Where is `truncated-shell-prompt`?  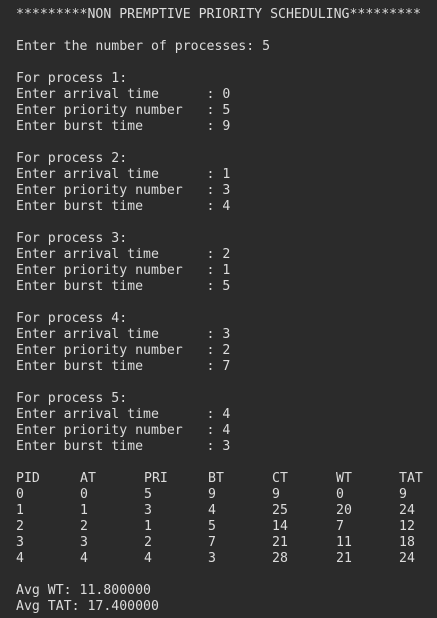 truncated-shell-prompt is located at coordinates (166, 615).